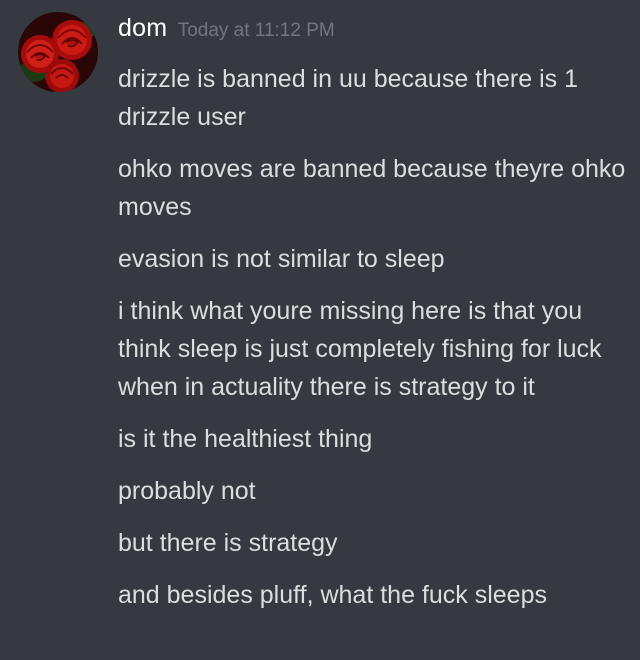 The image size is (640, 660). I want to click on username: dom, so click(142, 28).